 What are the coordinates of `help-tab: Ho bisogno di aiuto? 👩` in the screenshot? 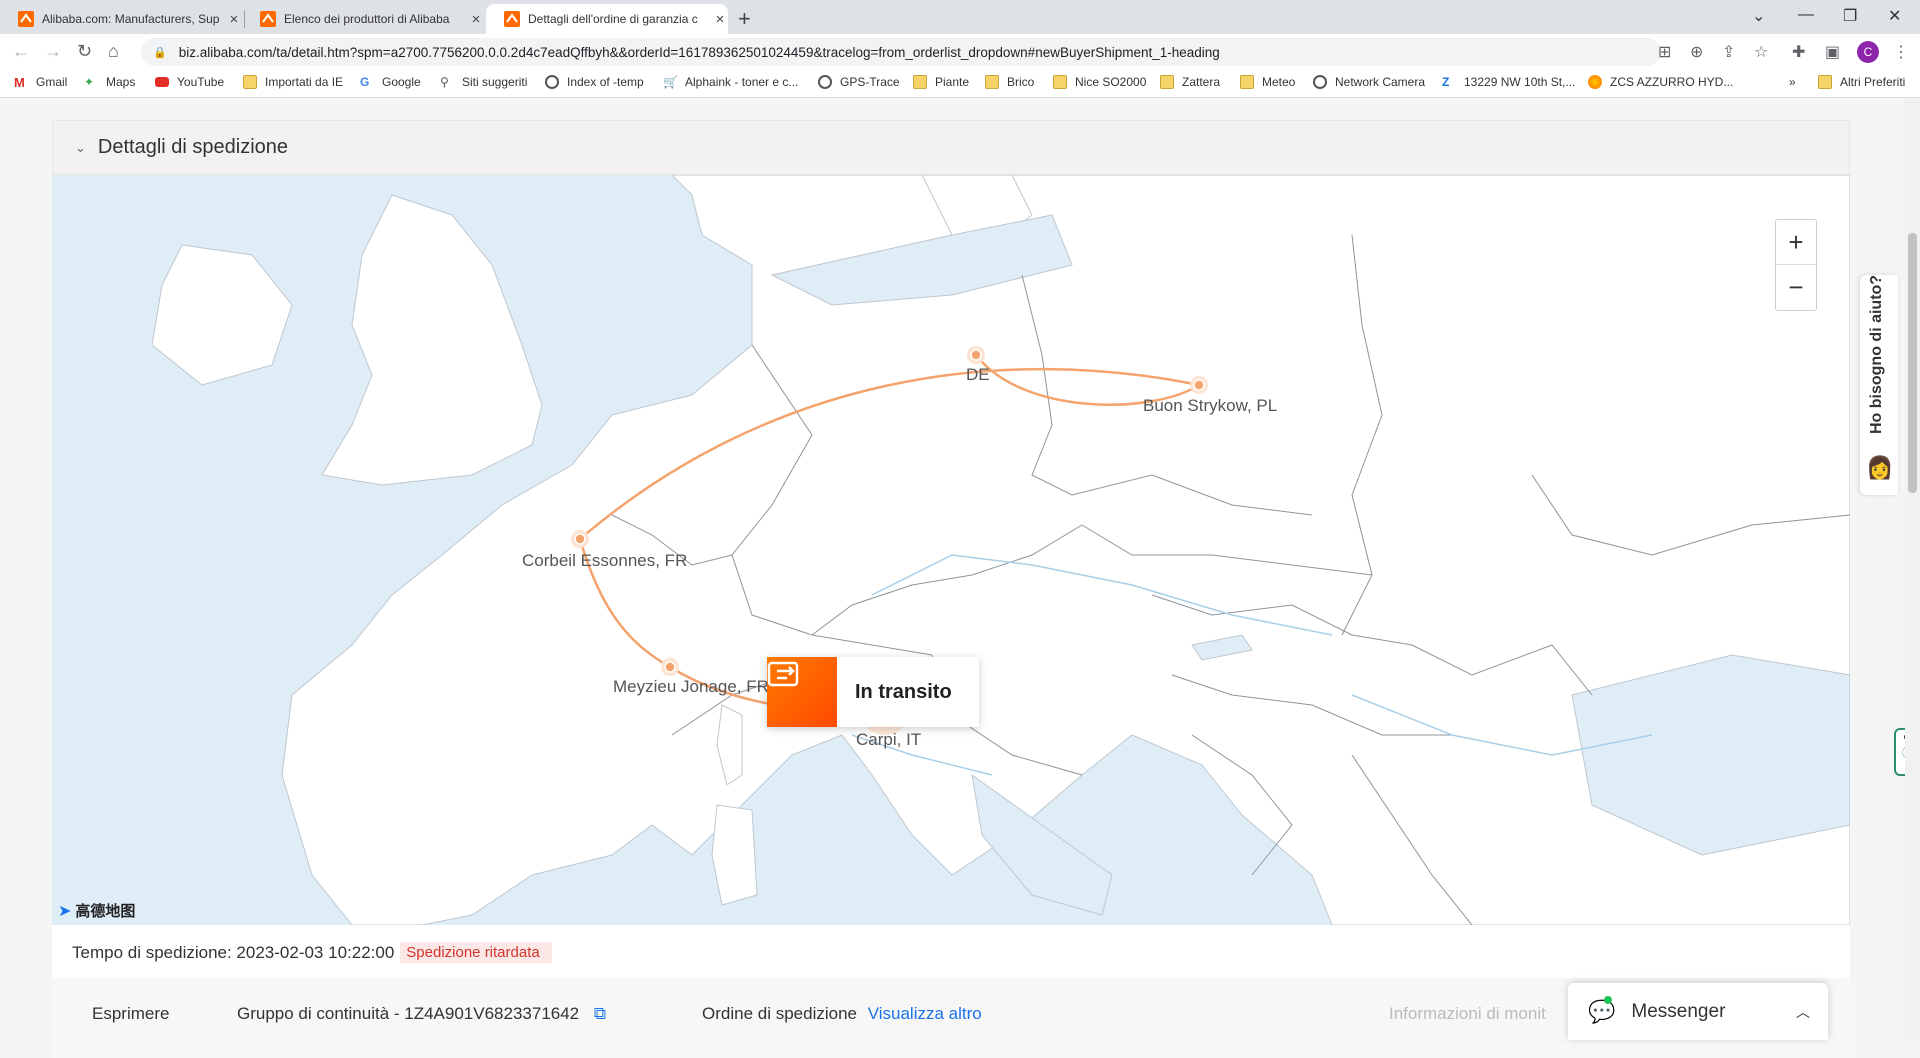 It's located at (1879, 385).